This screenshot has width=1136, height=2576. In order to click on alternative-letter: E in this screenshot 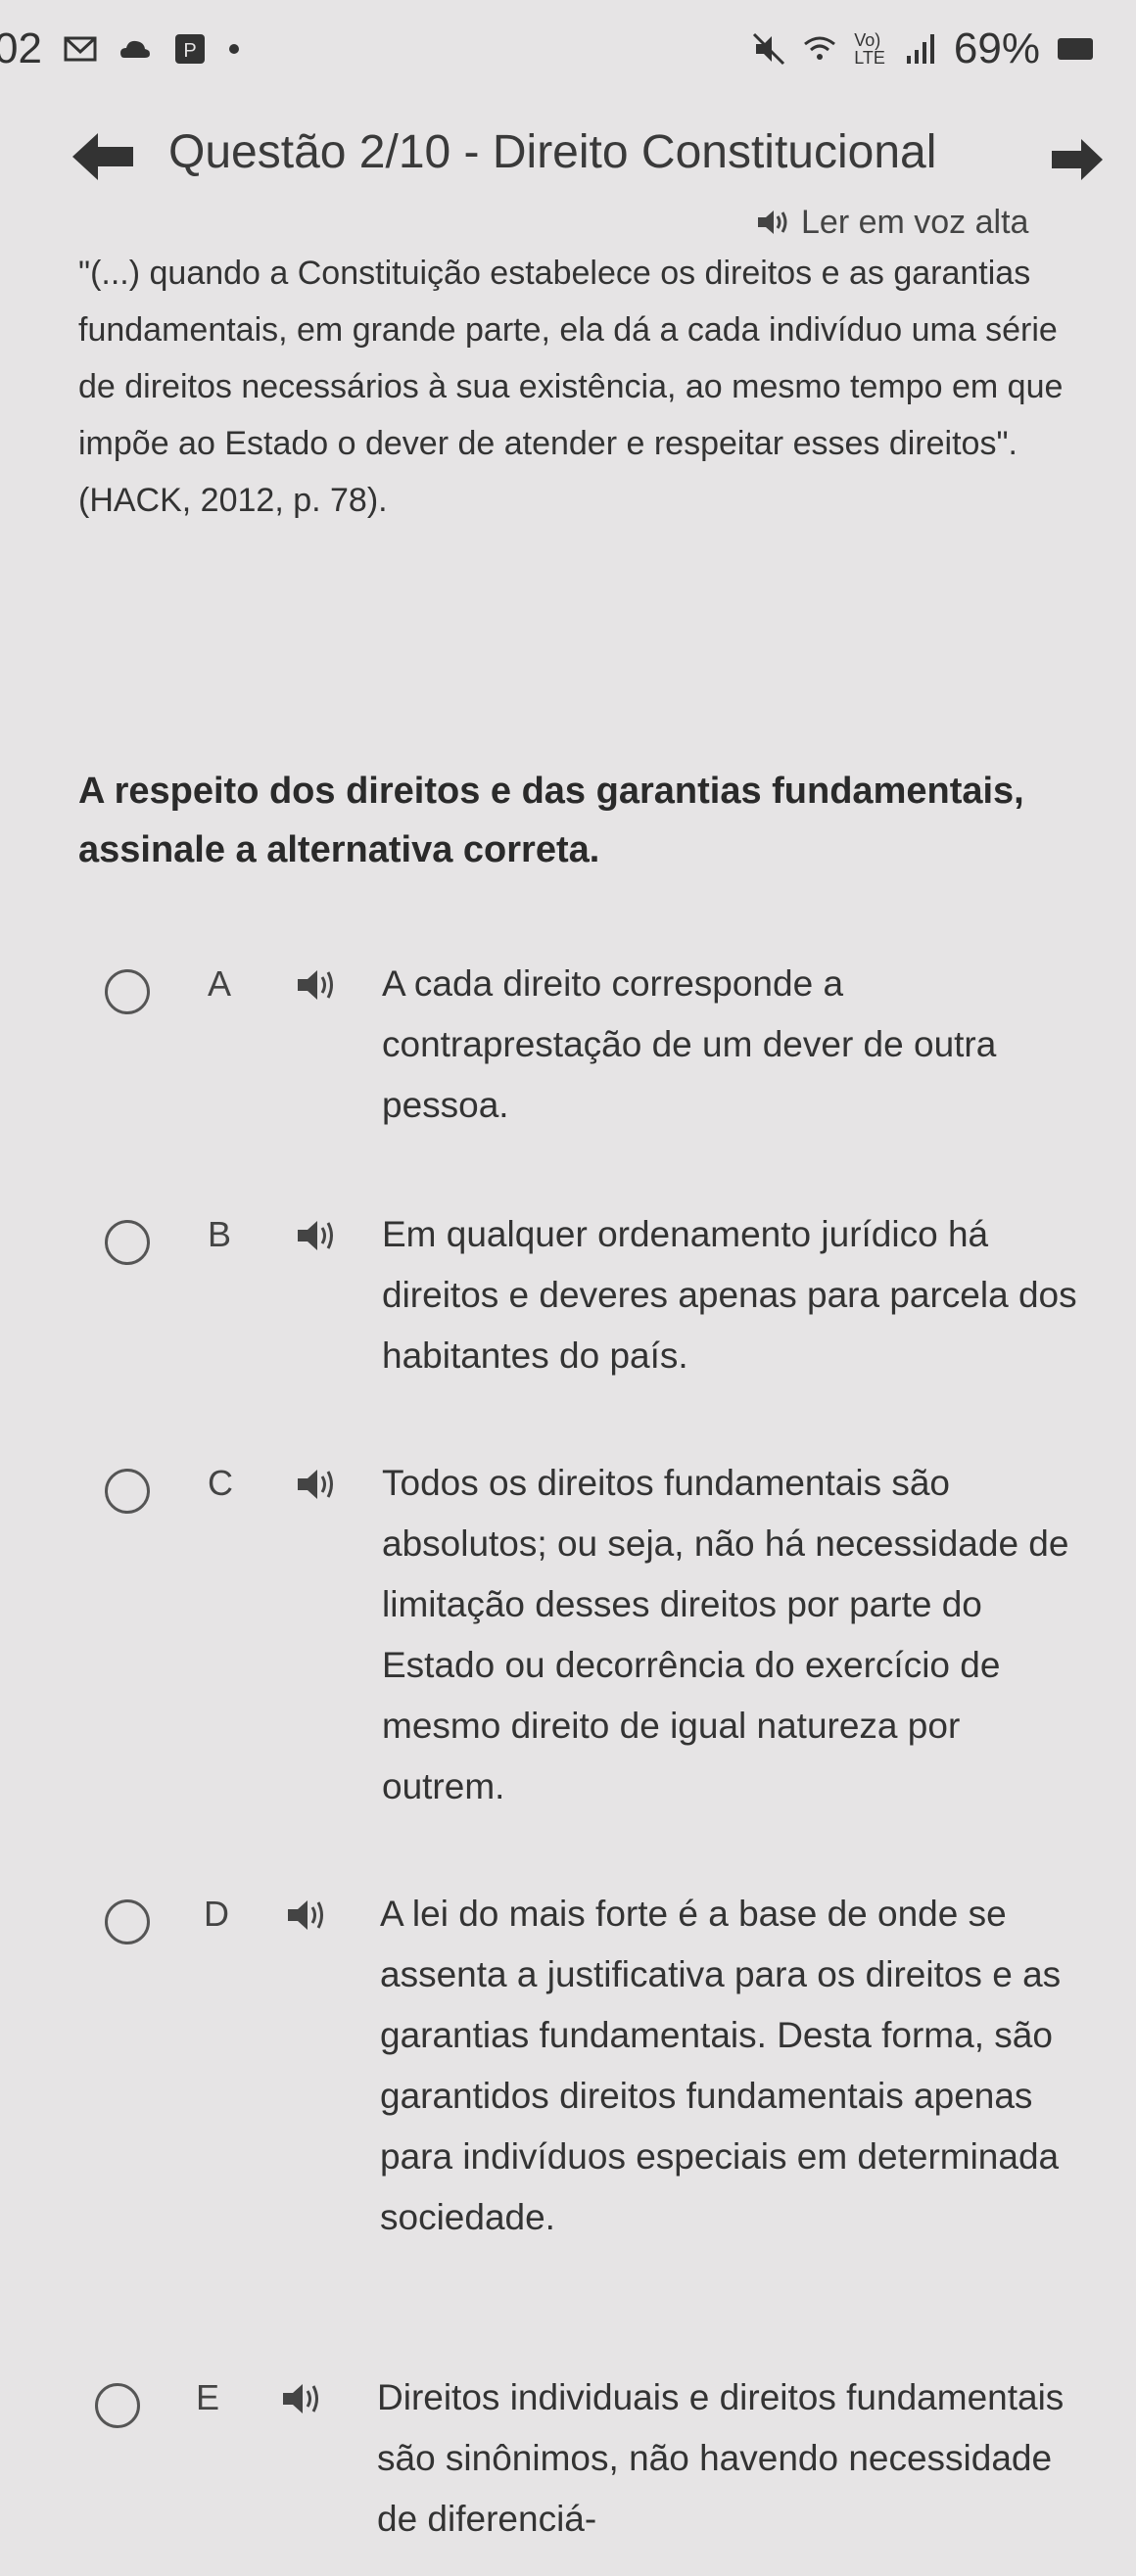, I will do `click(208, 2397)`.